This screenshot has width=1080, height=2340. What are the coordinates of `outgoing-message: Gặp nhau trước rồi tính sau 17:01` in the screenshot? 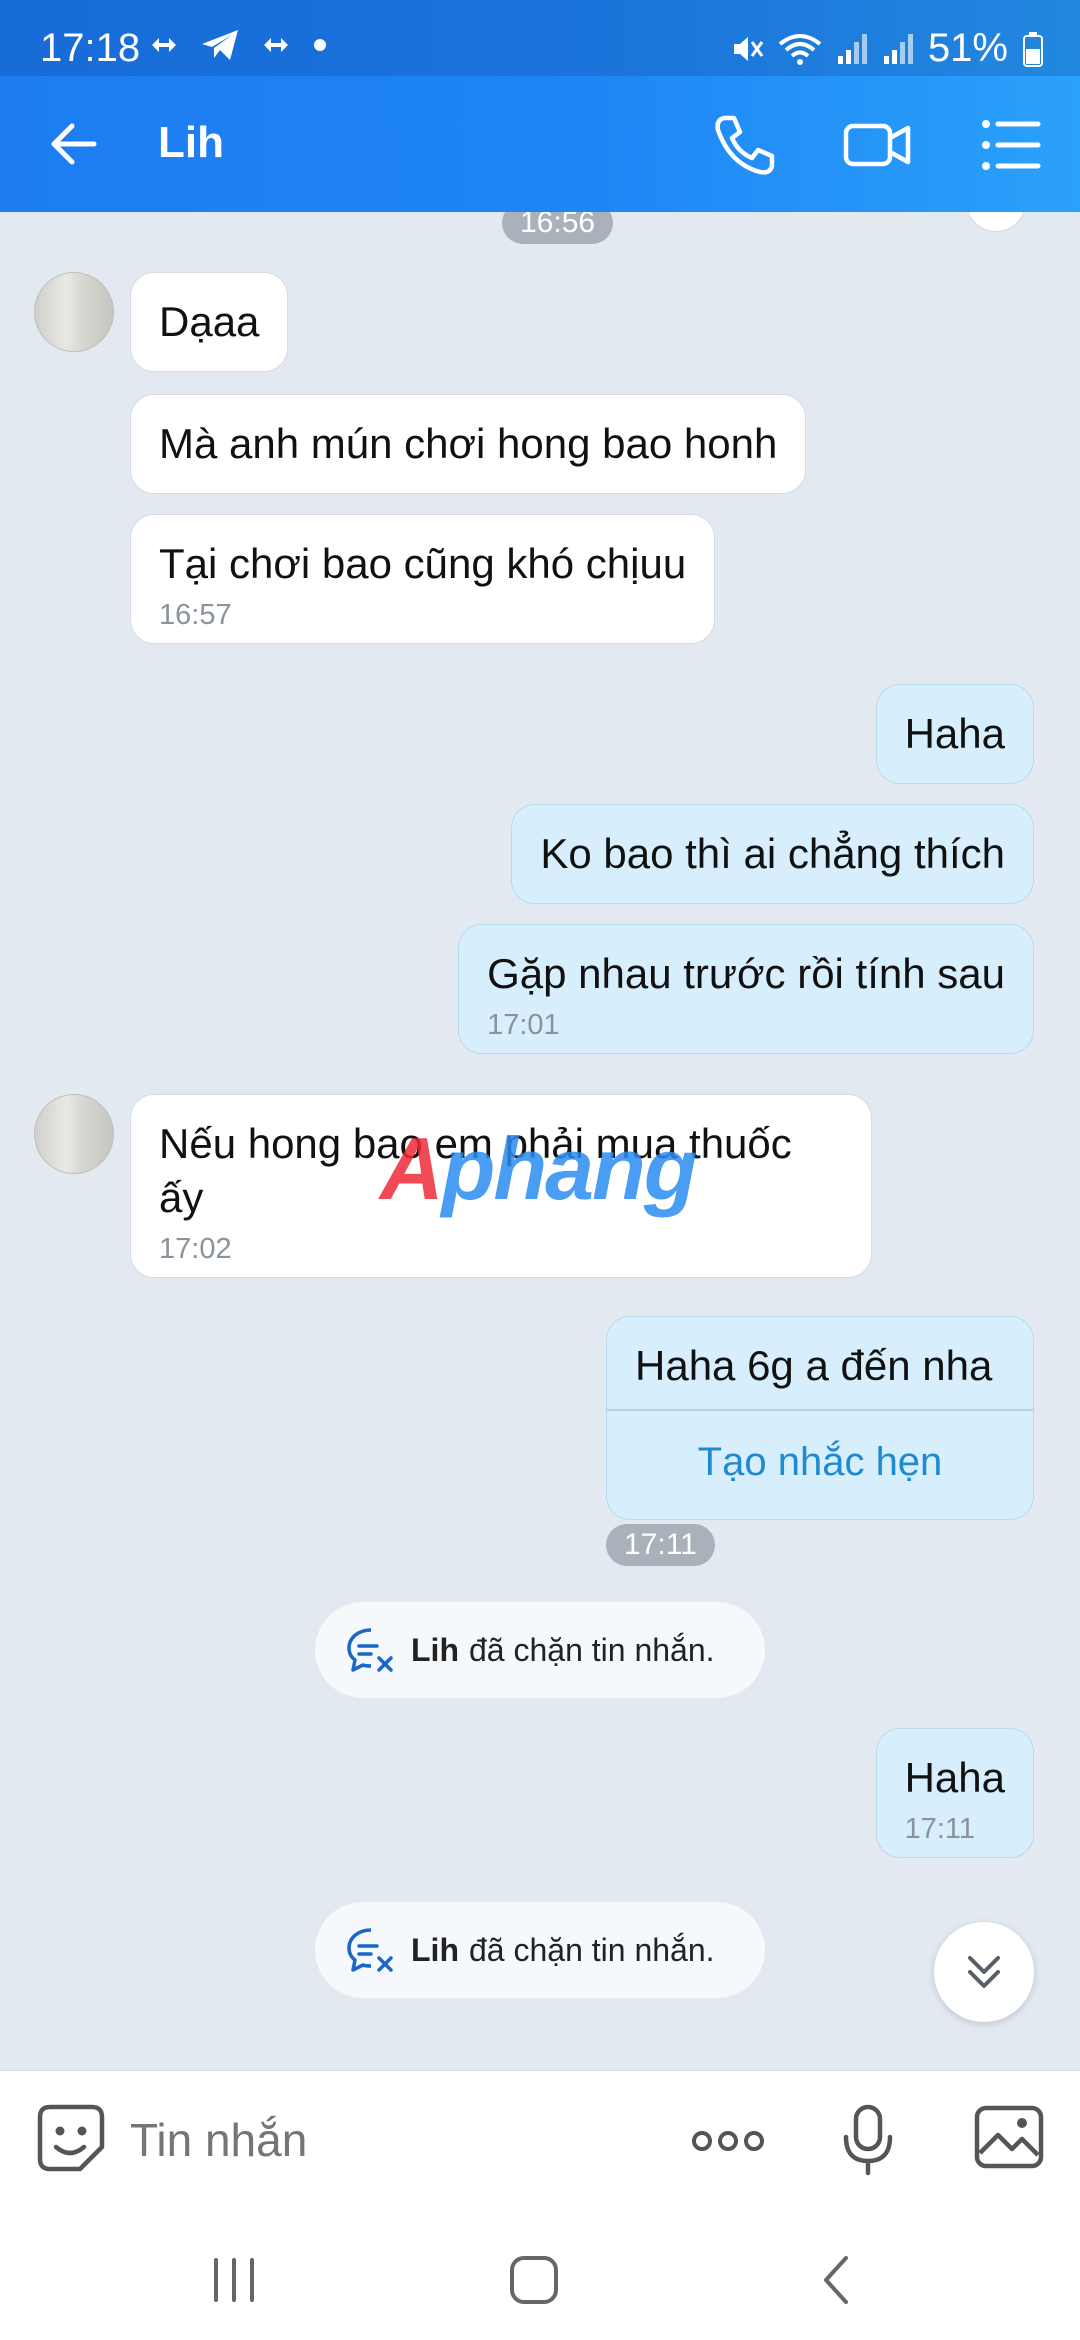 It's located at (746, 989).